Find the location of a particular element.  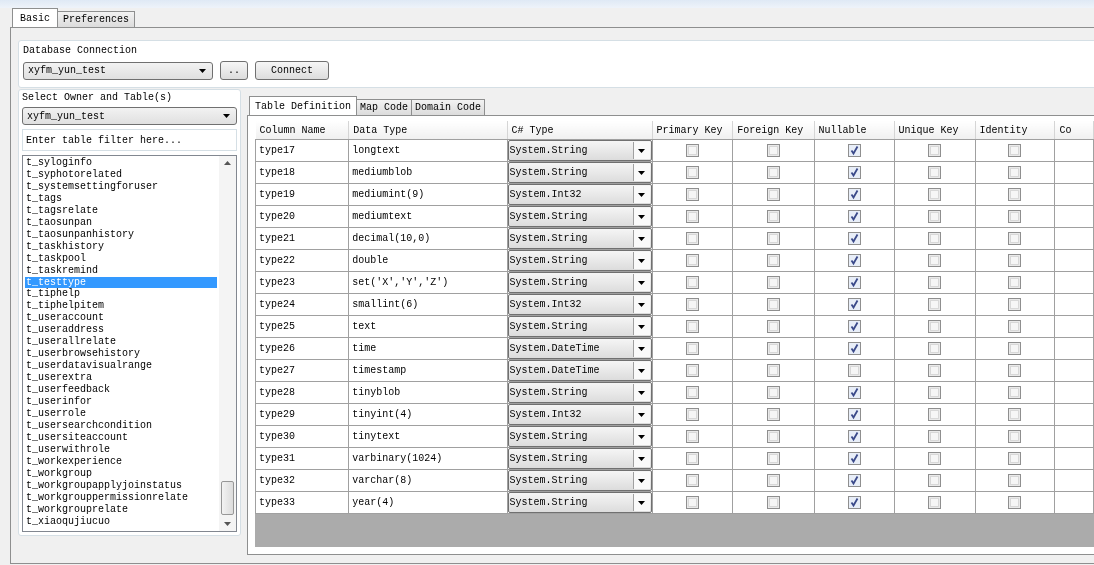

column-header: C# Type is located at coordinates (580, 130).